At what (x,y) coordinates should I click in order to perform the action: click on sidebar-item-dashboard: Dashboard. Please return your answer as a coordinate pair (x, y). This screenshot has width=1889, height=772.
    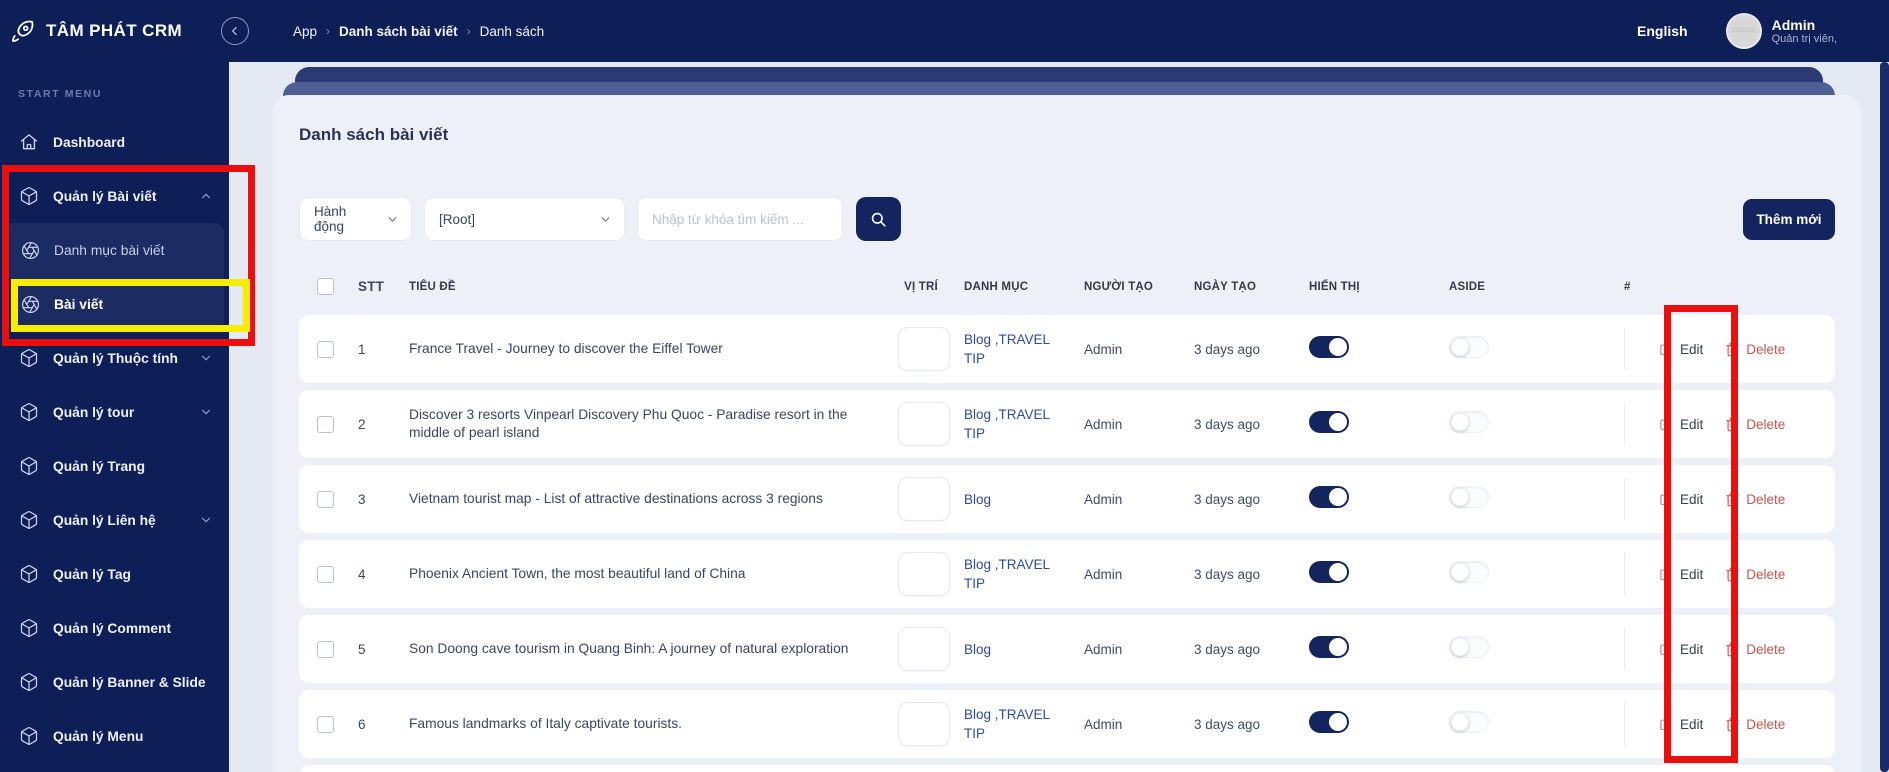
    Looking at the image, I should click on (114, 142).